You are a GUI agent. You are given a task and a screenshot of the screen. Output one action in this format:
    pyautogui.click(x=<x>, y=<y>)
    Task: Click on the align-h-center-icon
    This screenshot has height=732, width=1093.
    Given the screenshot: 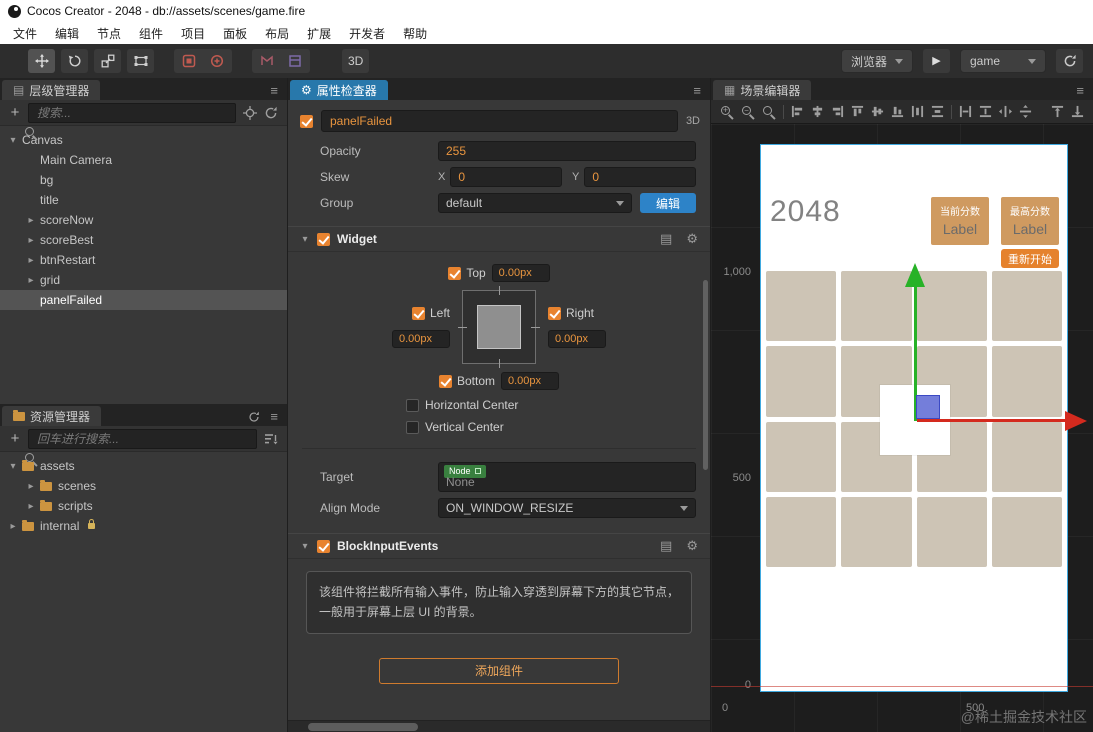 What is the action you would take?
    pyautogui.click(x=817, y=111)
    